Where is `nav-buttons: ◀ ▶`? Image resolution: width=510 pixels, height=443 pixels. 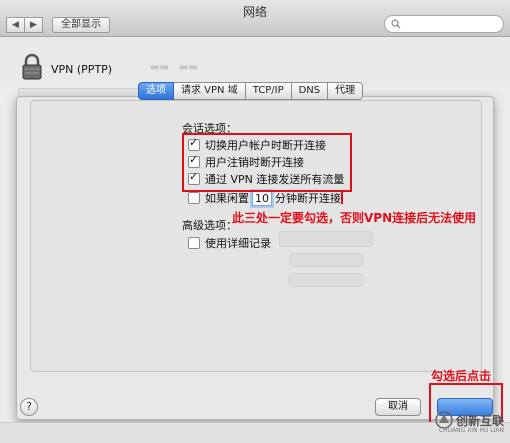
nav-buttons: ◀ ▶ is located at coordinates (24, 25).